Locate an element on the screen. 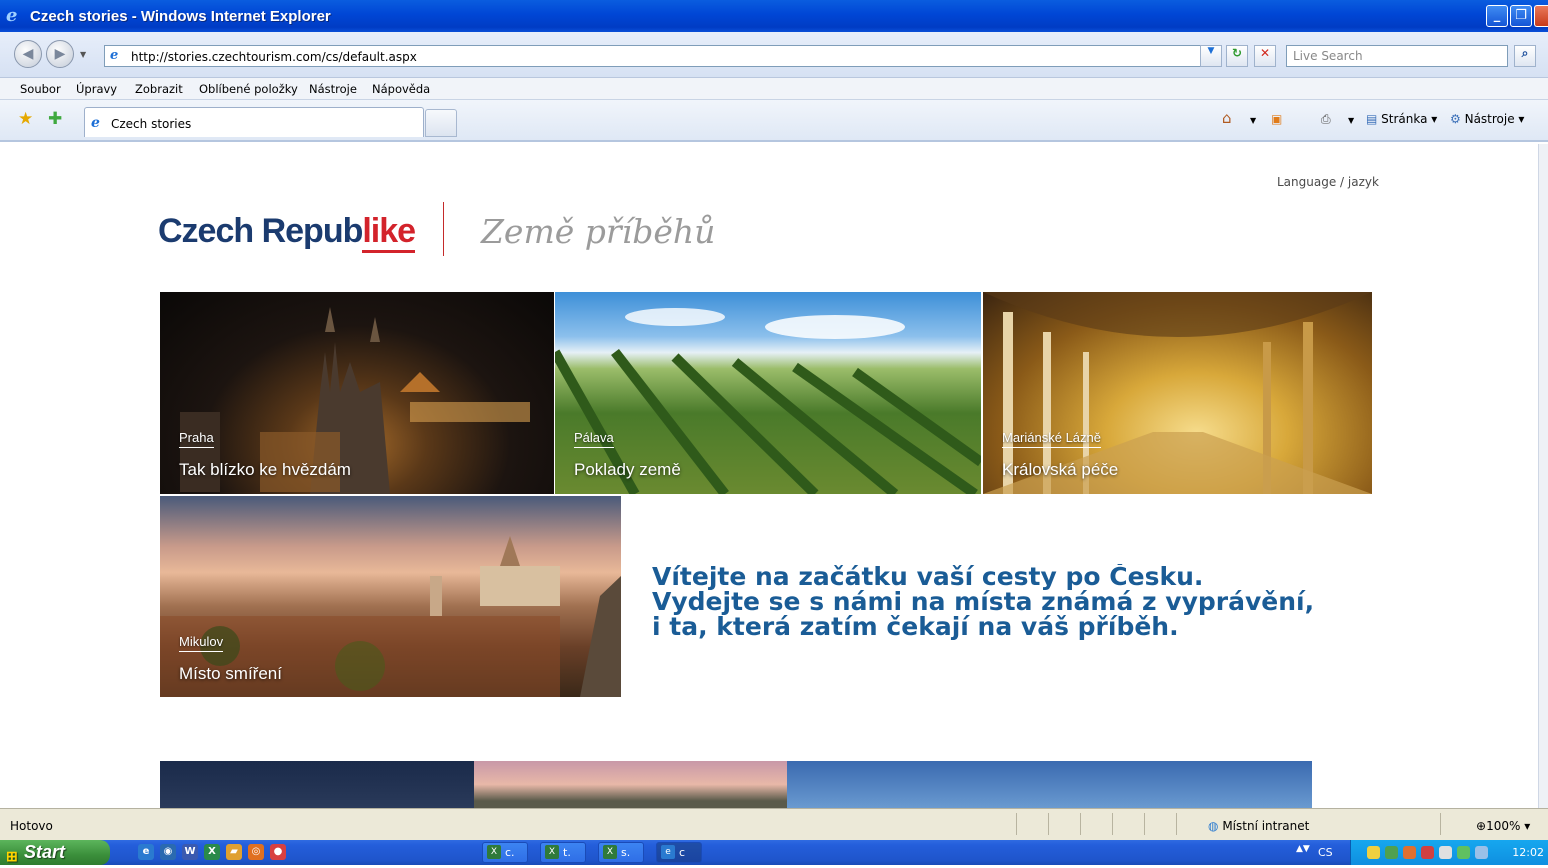 This screenshot has width=1548, height=868. tray-network-icon is located at coordinates (1445, 852).